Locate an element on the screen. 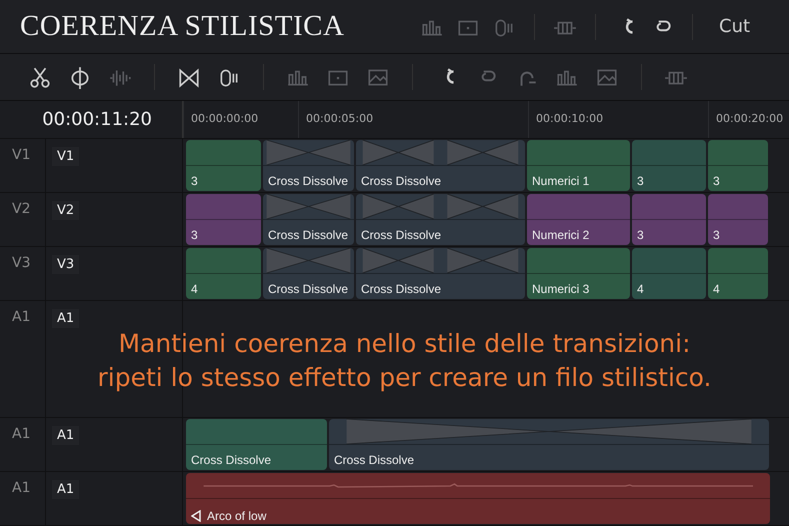 This screenshot has width=789, height=526. ruler-timecode: 00:00:20:00 is located at coordinates (750, 118).